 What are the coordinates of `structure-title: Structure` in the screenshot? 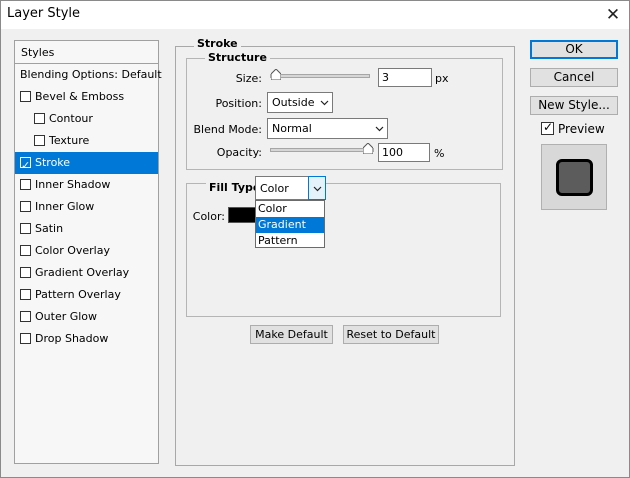 It's located at (237, 57).